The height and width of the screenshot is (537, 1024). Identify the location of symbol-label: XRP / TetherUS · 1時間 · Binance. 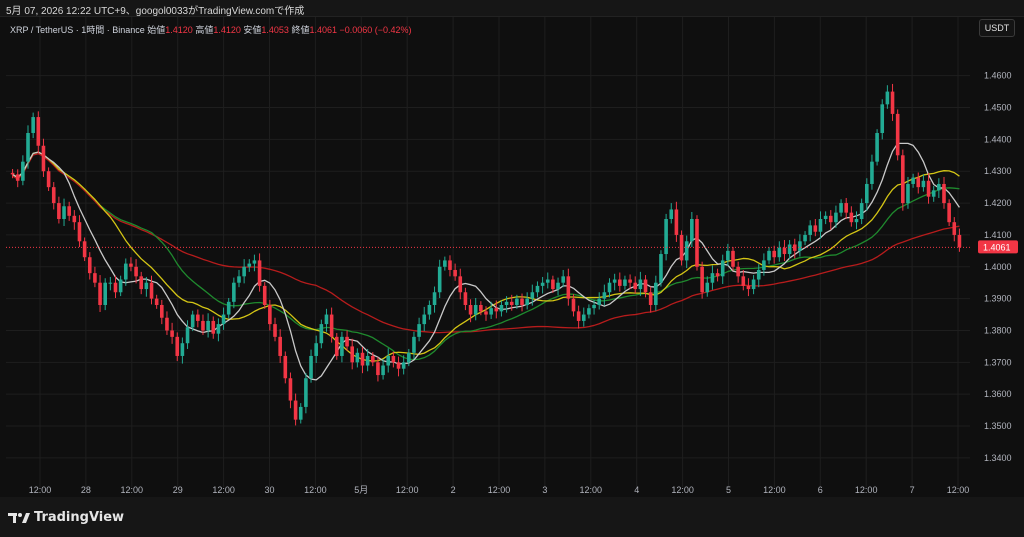
(77, 30).